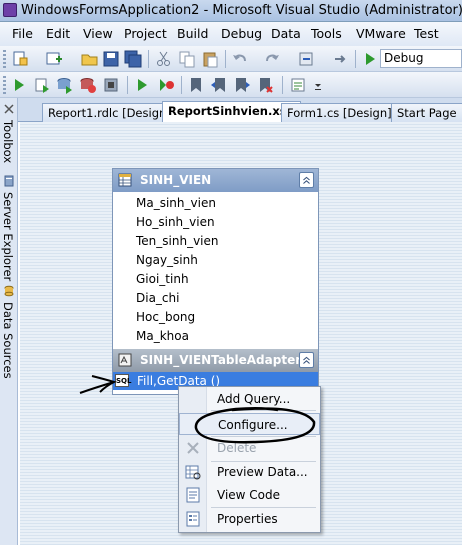 This screenshot has width=462, height=545. Describe the element at coordinates (143, 85) in the screenshot. I see `execute-icon` at that location.